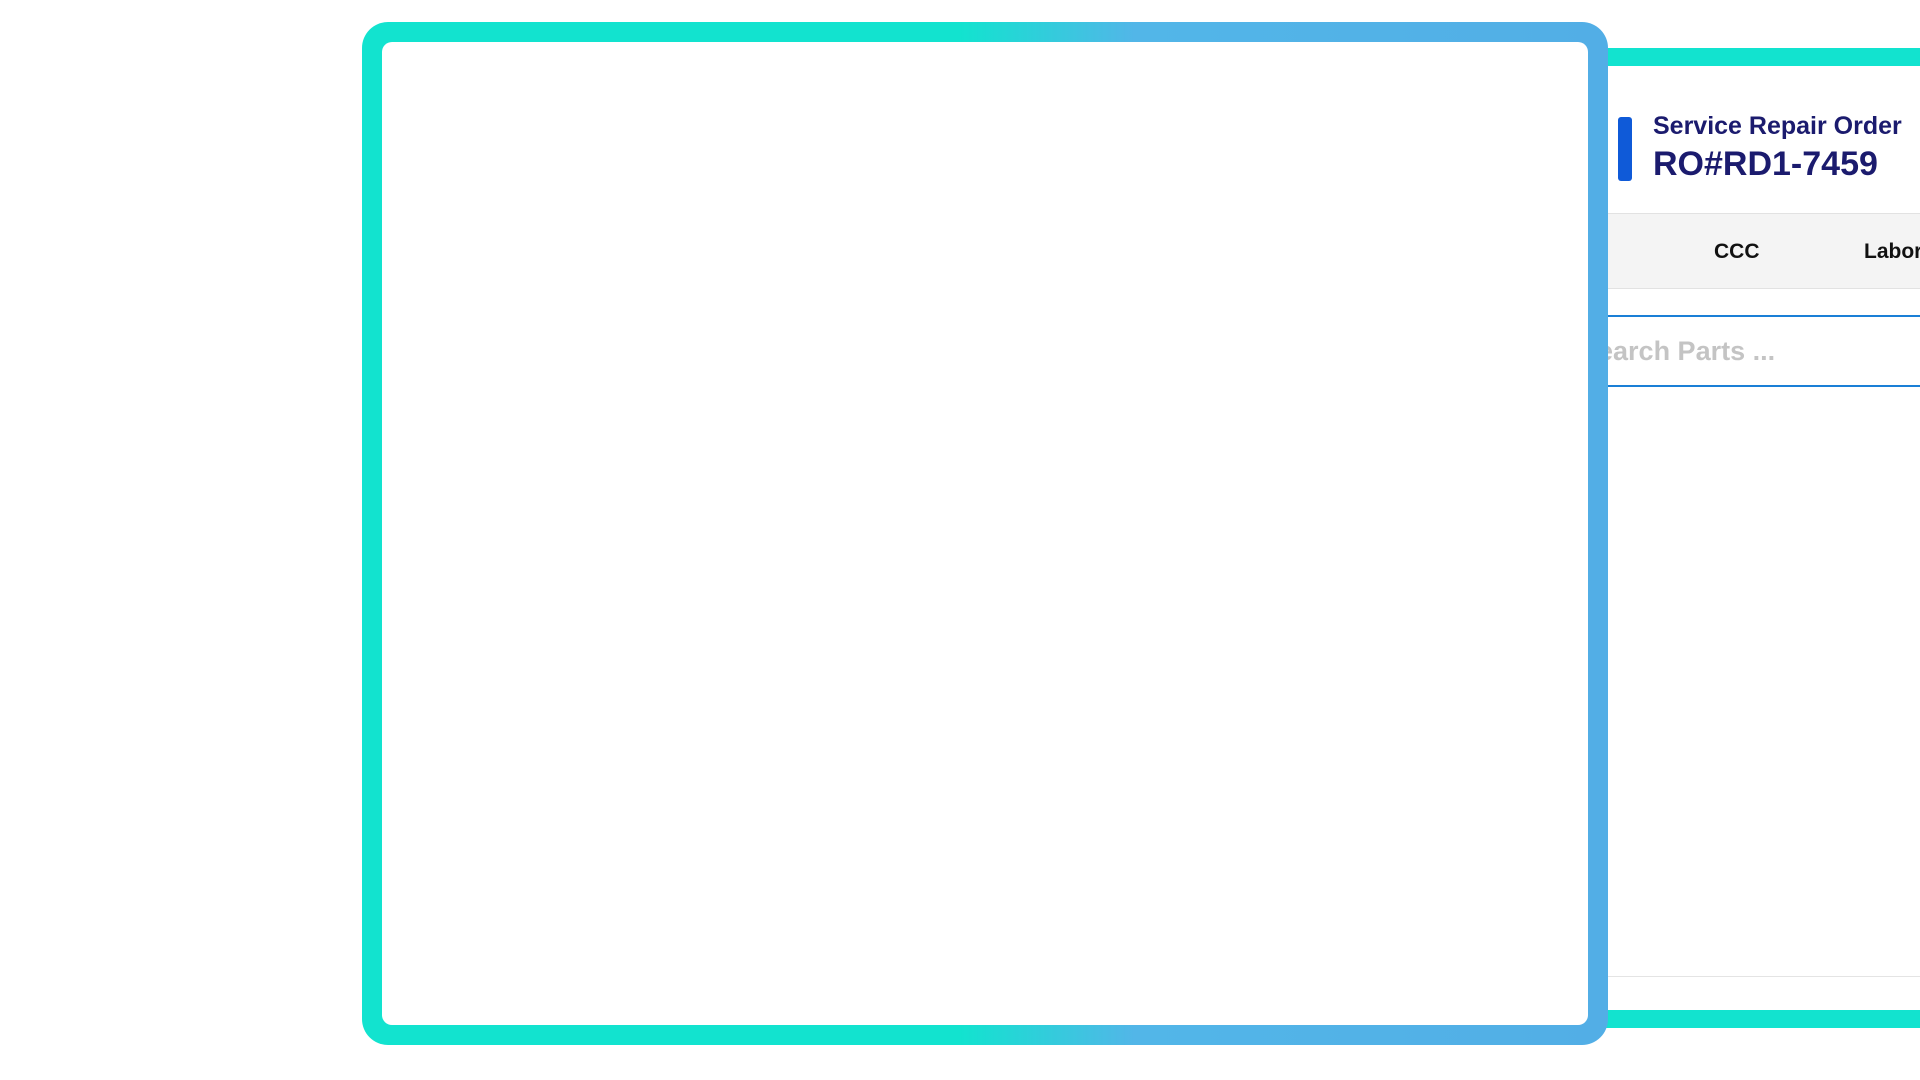  Describe the element at coordinates (1777, 126) in the screenshot. I see `repair-order-subtitle: Service Repair Order` at that location.